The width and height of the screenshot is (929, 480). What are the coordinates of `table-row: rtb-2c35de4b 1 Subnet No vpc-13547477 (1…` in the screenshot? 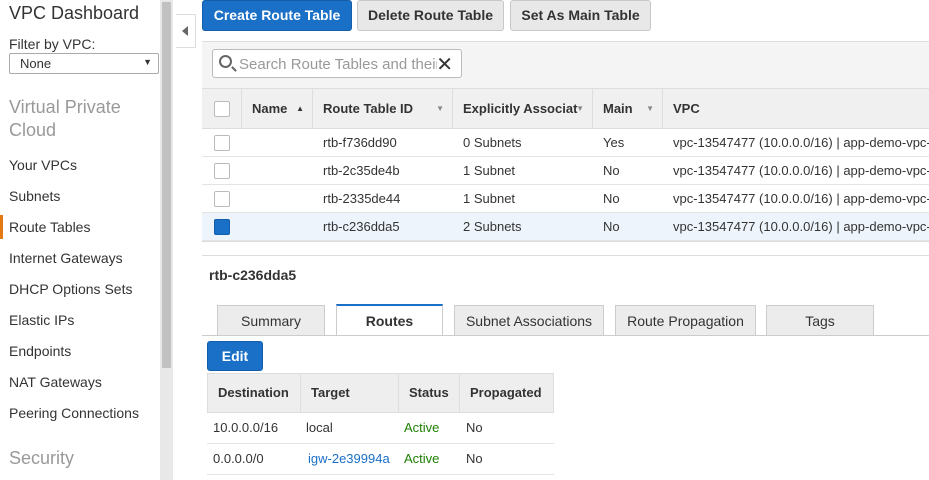 It's located at (565, 171).